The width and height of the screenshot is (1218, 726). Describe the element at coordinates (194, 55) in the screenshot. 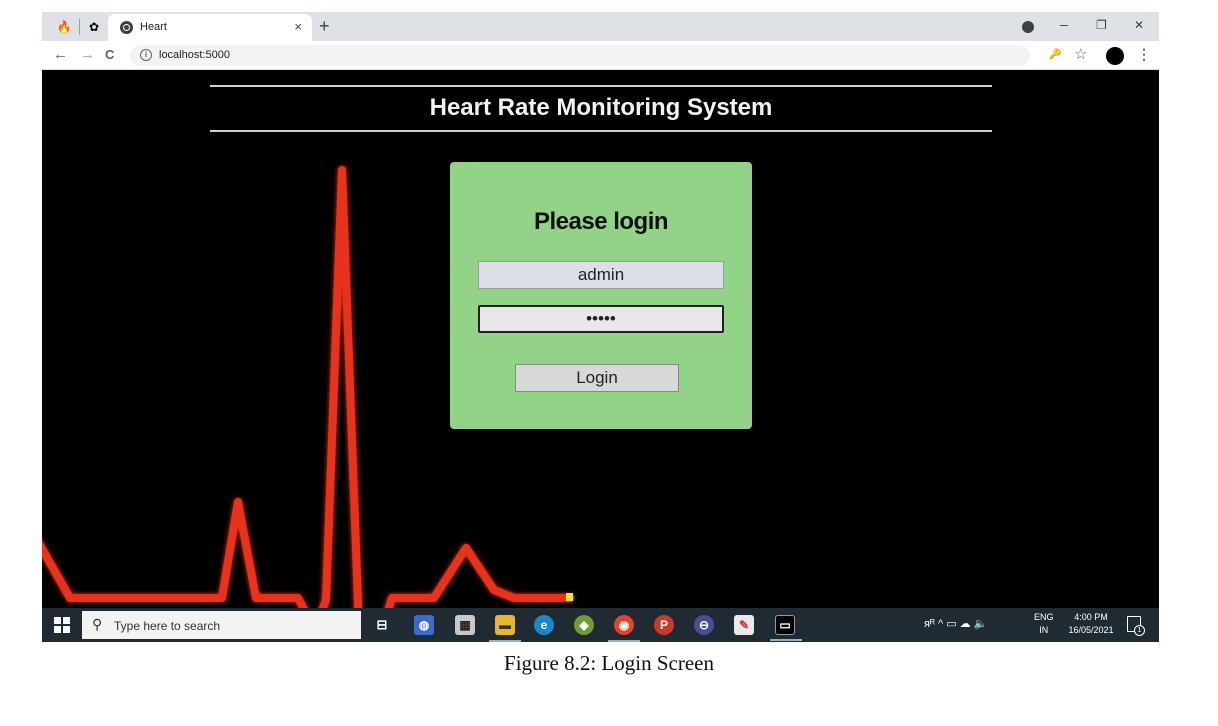

I see `url-text: localhost:5000` at that location.